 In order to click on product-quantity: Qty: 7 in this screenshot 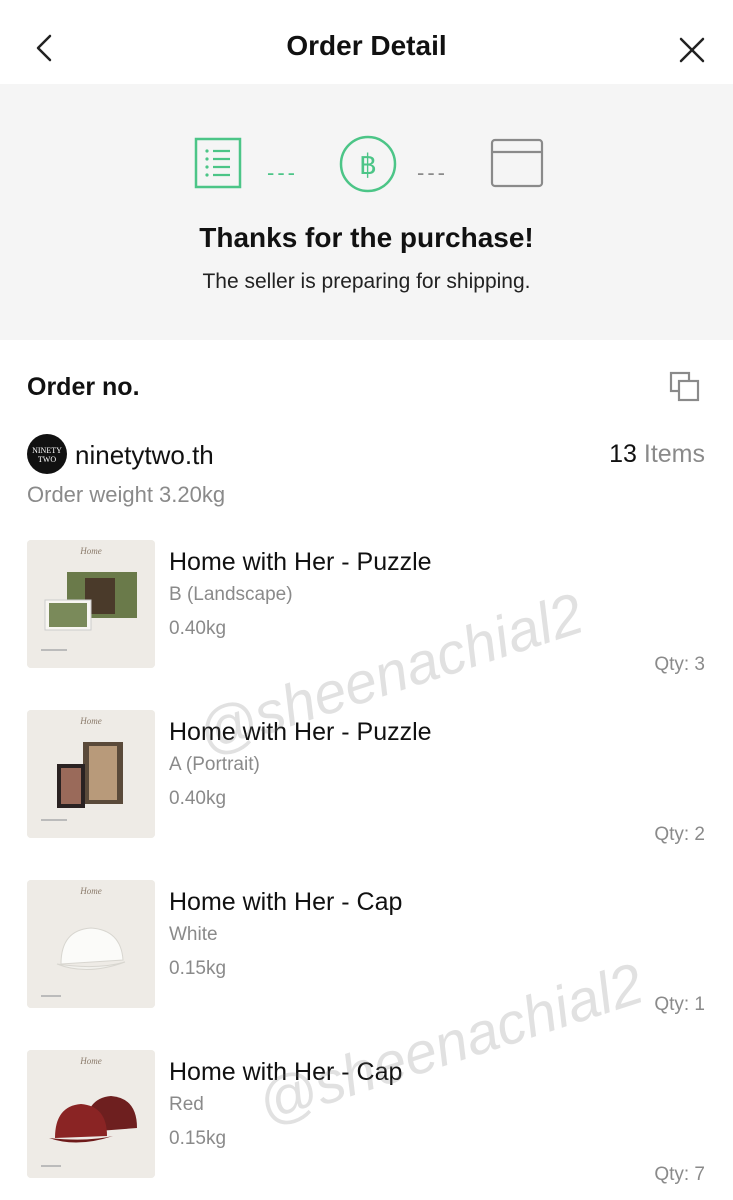, I will do `click(679, 1174)`.